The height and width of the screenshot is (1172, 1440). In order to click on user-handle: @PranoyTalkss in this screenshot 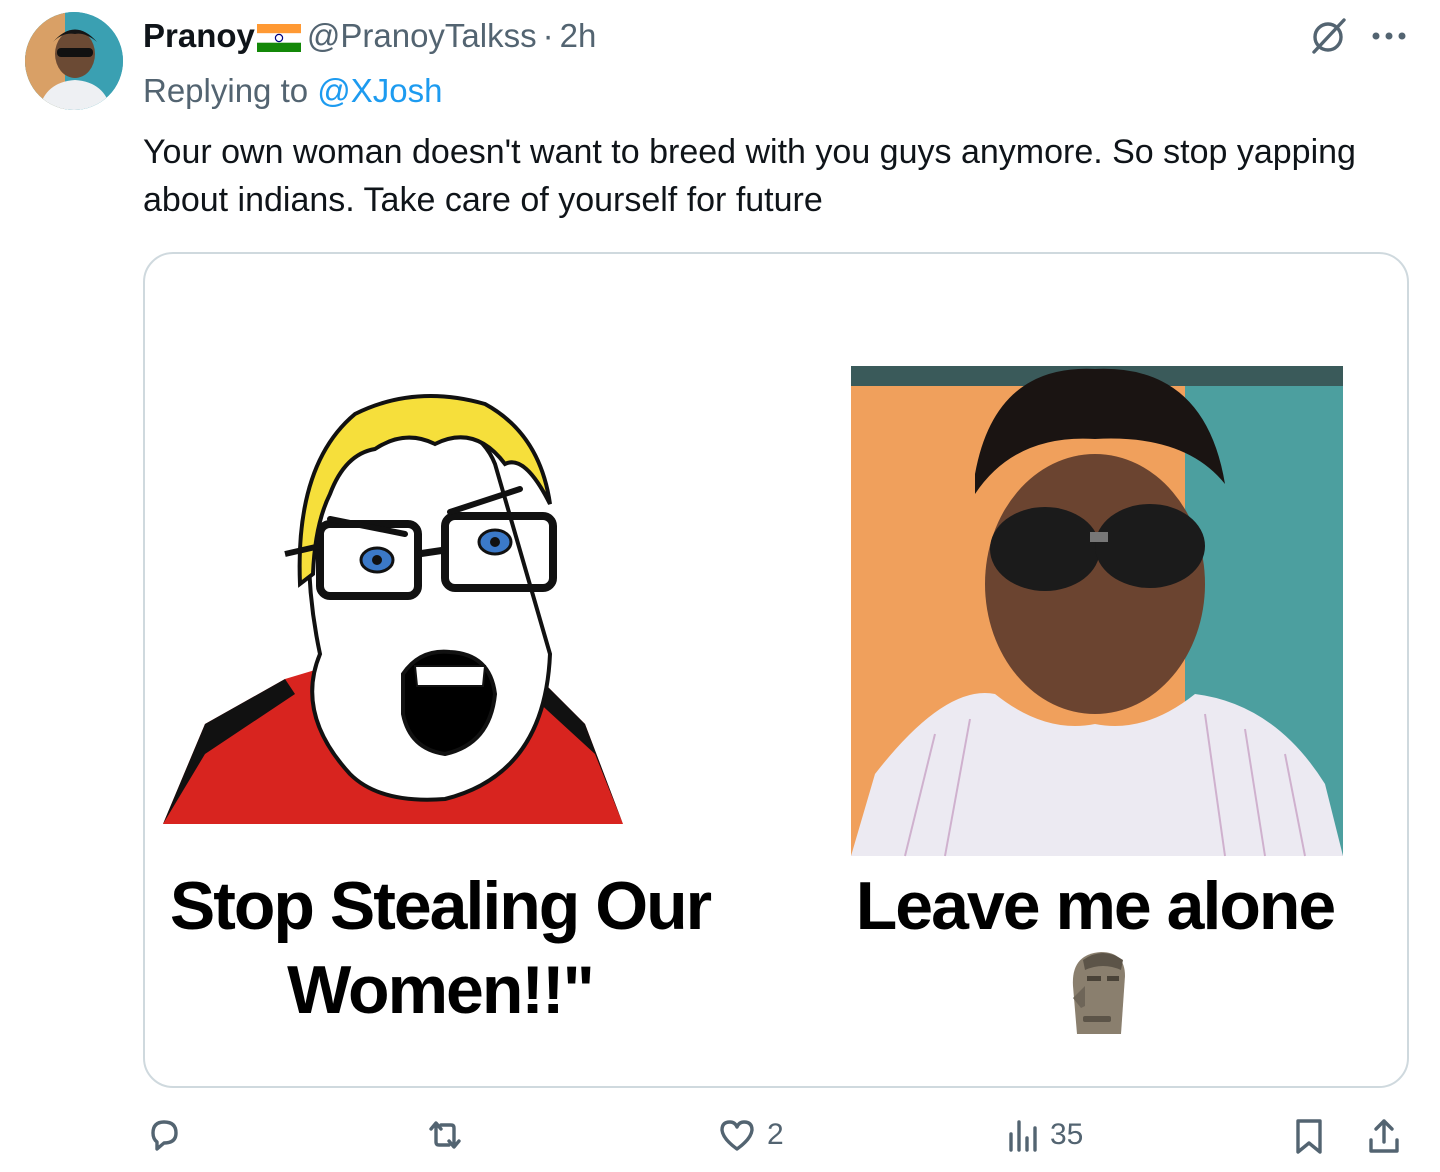, I will do `click(422, 36)`.